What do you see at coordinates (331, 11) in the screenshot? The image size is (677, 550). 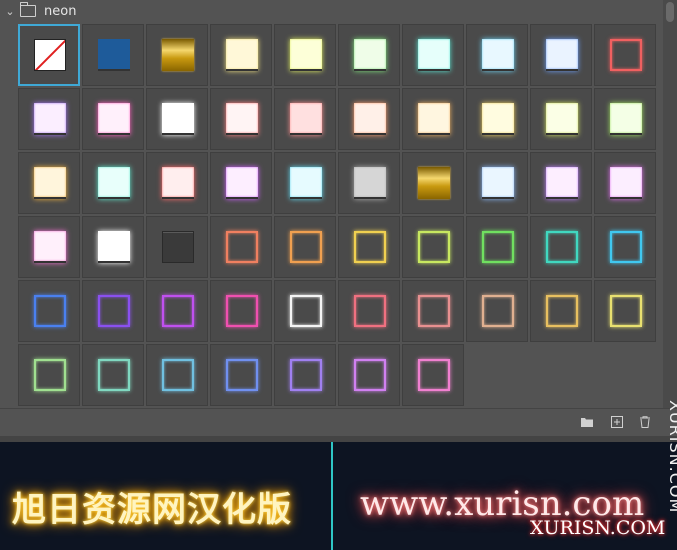 I see `group-header: ⌄ neon` at bounding box center [331, 11].